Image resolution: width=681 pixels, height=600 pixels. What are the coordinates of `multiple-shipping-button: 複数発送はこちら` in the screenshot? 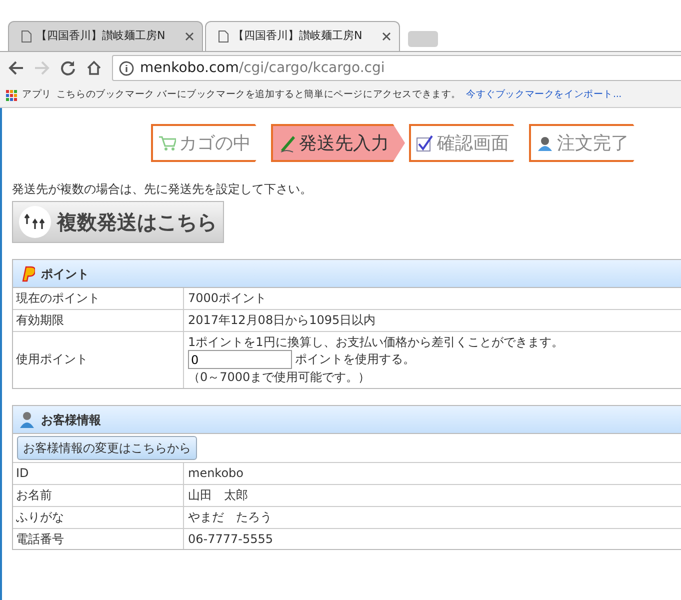 It's located at (118, 222).